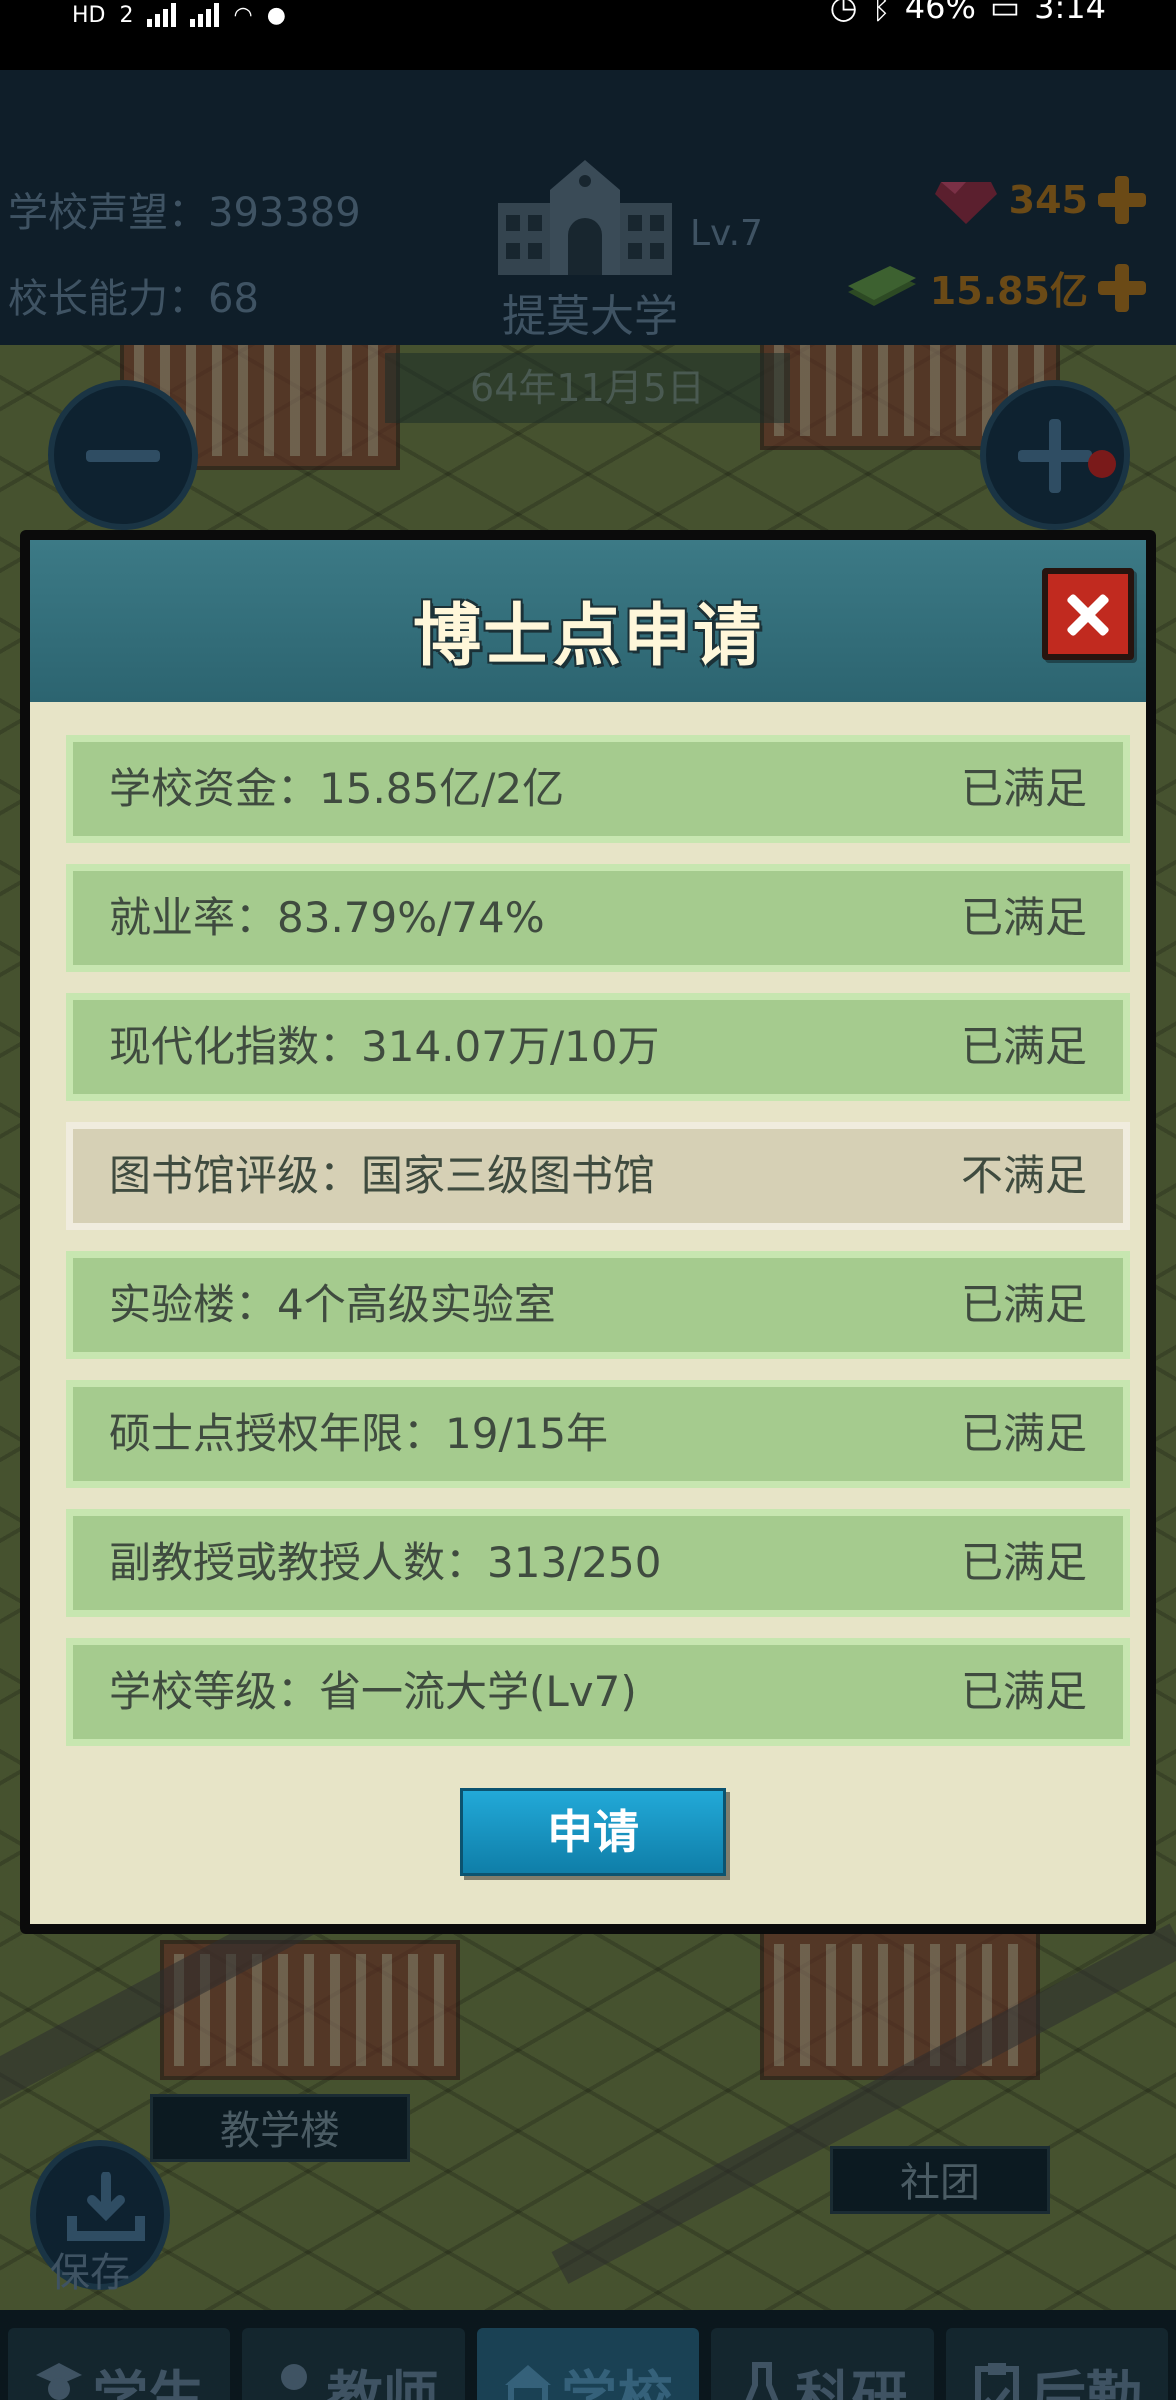  I want to click on close-button, so click(1088, 614).